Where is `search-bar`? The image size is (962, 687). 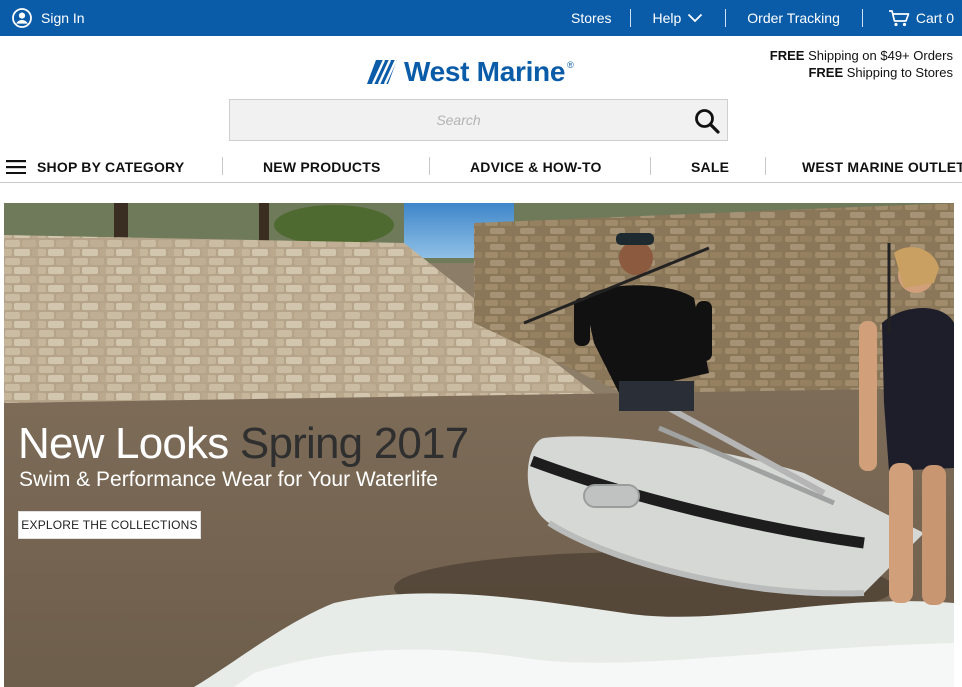 search-bar is located at coordinates (478, 120).